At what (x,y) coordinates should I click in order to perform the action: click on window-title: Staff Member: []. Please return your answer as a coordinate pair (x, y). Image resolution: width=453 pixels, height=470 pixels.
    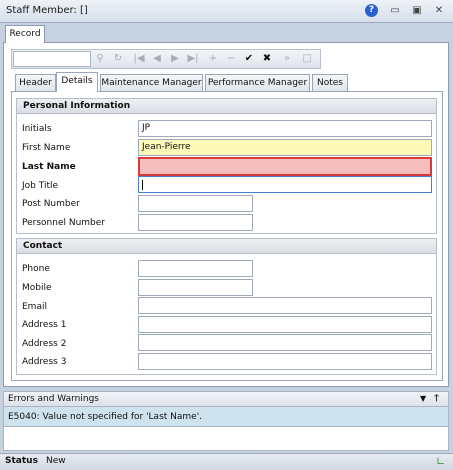
    Looking at the image, I should click on (47, 10).